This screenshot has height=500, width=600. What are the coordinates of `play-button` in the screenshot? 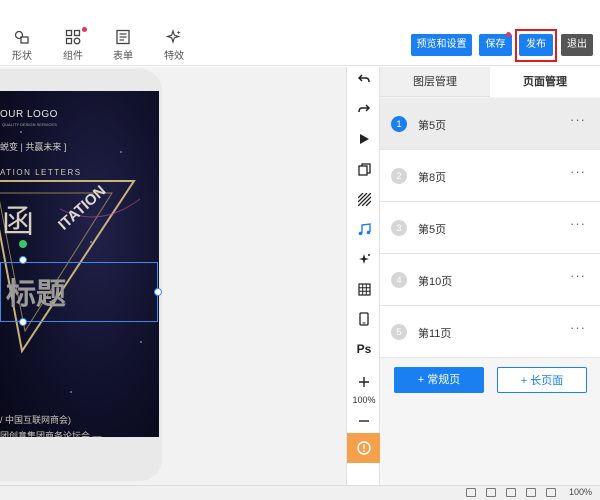 It's located at (364, 139).